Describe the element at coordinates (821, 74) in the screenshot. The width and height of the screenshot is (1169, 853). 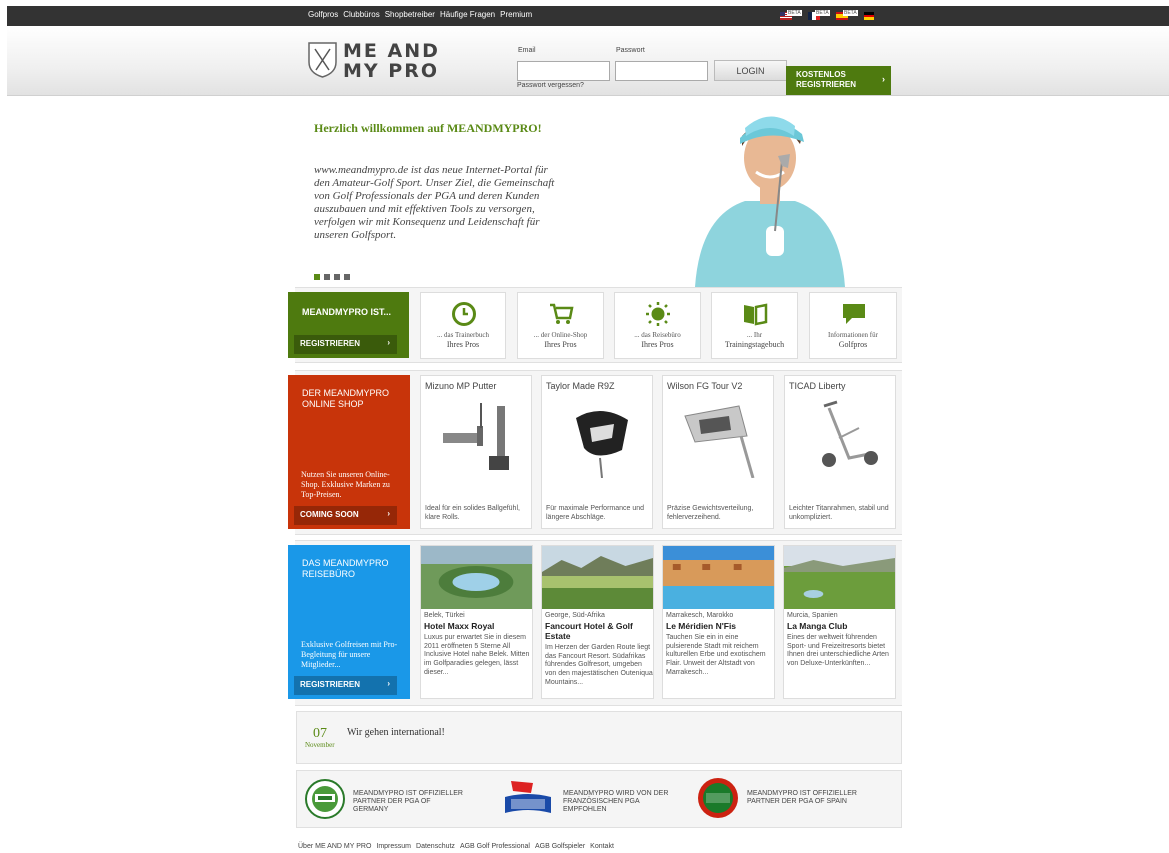
I see `register-line-1: KOSTENLOS` at that location.